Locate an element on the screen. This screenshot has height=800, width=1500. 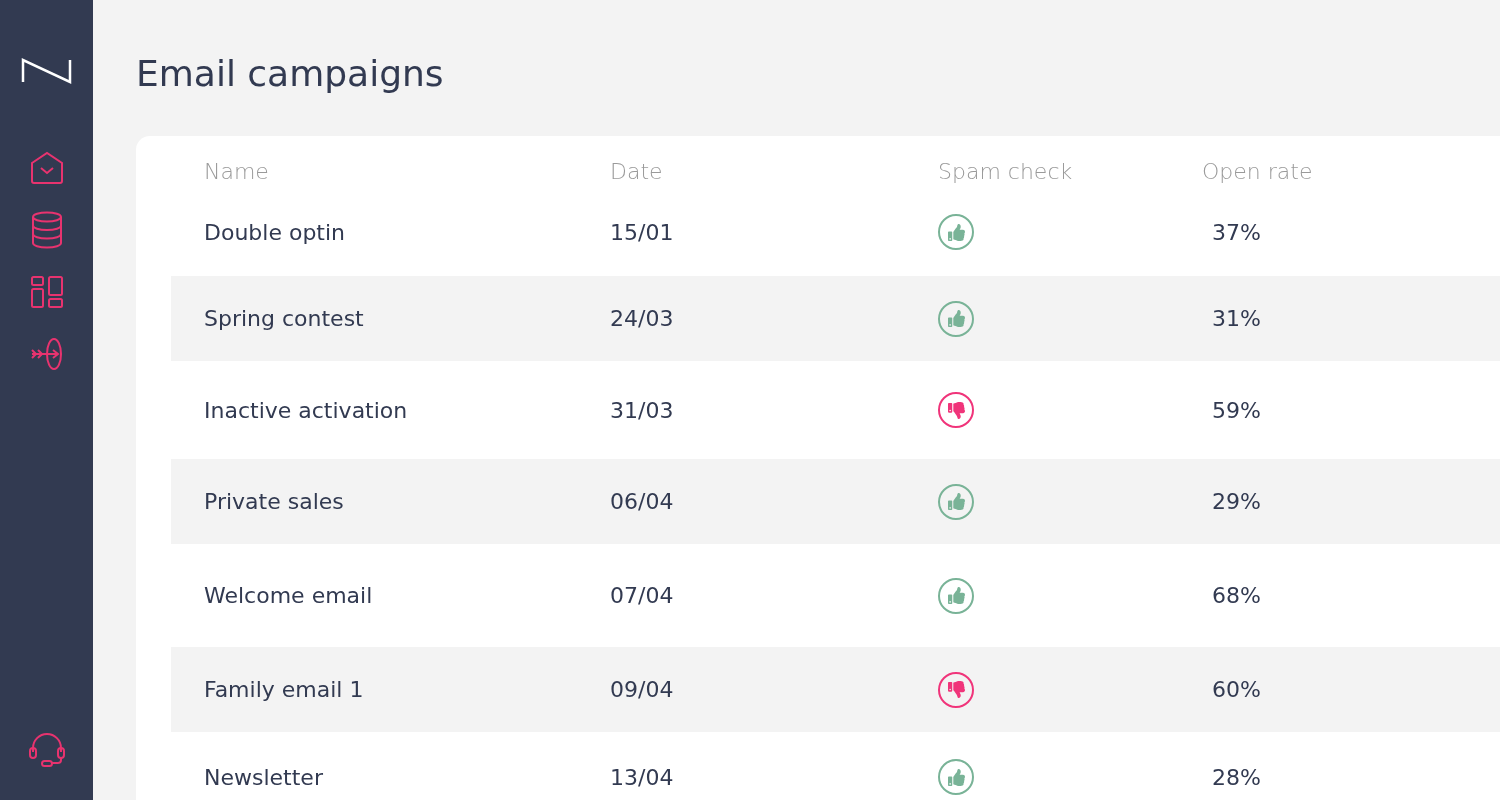
column-header: Date is located at coordinates (637, 171).